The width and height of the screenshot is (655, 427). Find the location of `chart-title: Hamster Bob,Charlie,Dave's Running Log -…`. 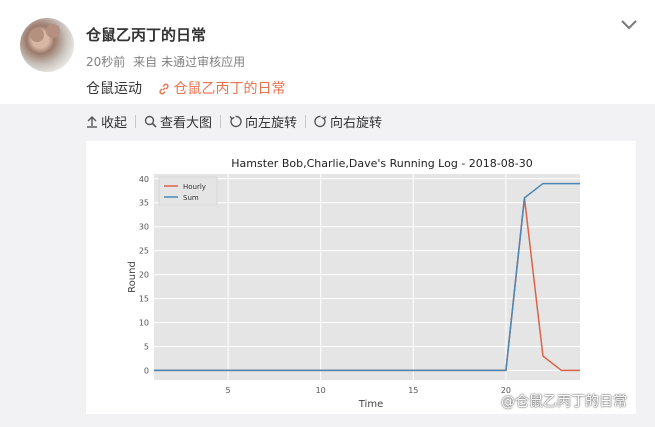

chart-title: Hamster Bob,Charlie,Dave's Running Log -… is located at coordinates (381, 163).